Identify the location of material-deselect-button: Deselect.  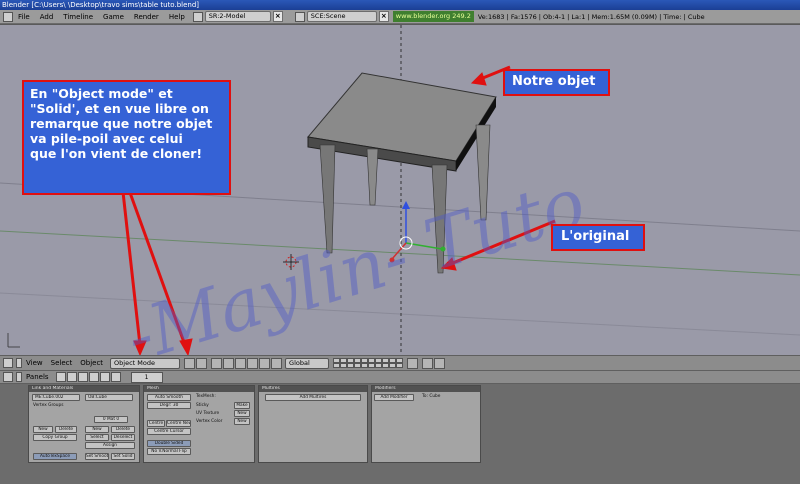
(123, 437).